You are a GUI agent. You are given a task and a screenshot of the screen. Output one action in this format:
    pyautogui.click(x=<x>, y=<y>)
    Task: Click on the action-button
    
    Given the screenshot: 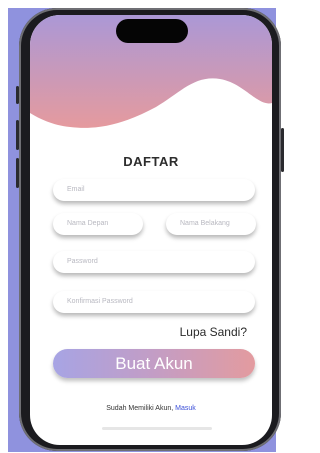 What is the action you would take?
    pyautogui.click(x=17, y=95)
    